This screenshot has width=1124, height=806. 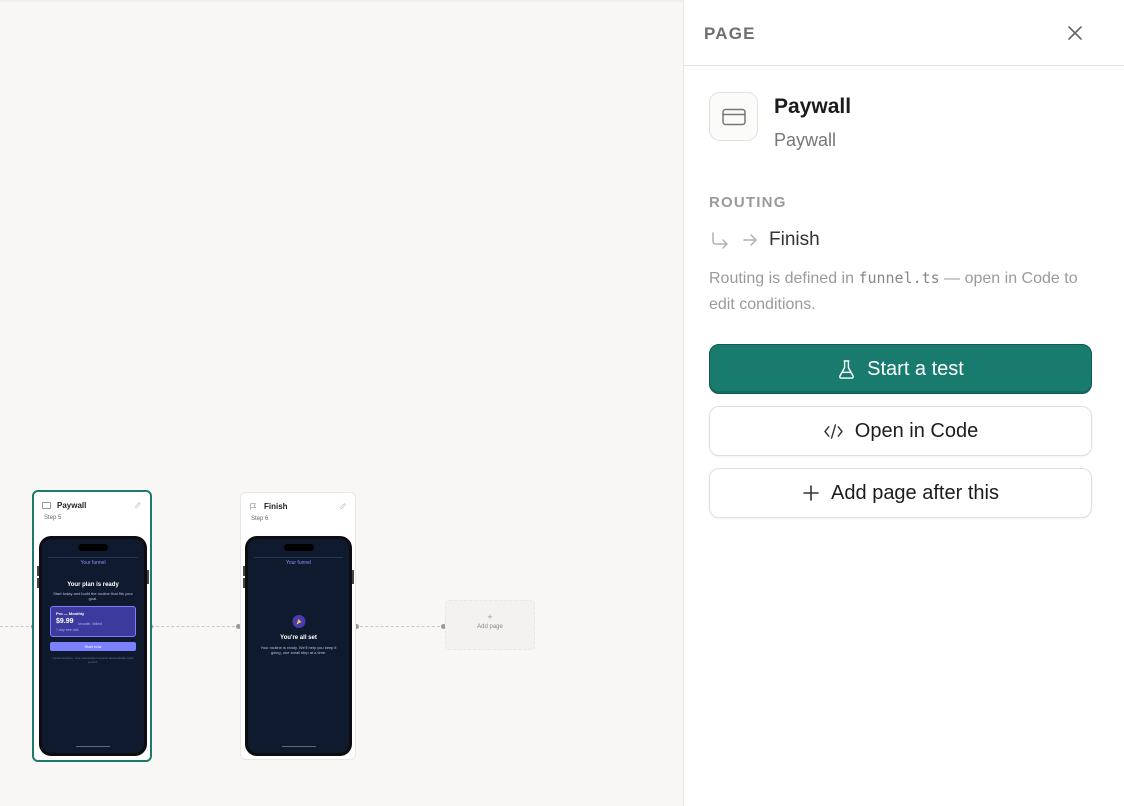 I want to click on node-step: Step 6, so click(x=260, y=519).